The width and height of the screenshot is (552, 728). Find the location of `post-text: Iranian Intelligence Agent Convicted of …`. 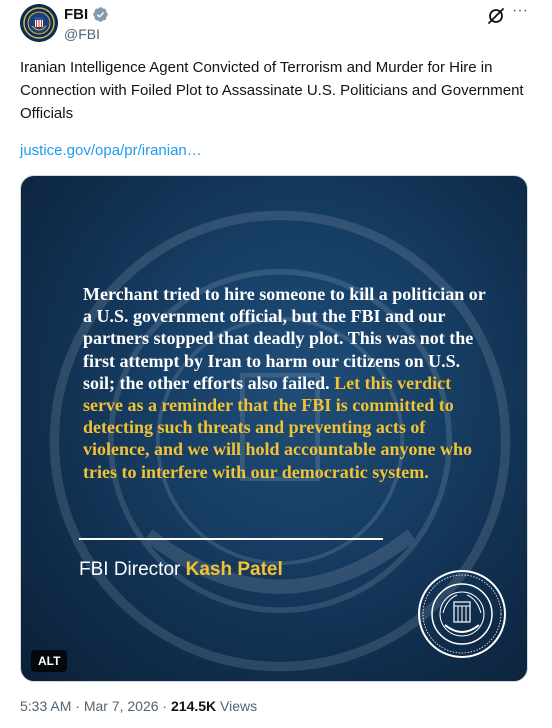

post-text: Iranian Intelligence Agent Convicted of … is located at coordinates (272, 90).